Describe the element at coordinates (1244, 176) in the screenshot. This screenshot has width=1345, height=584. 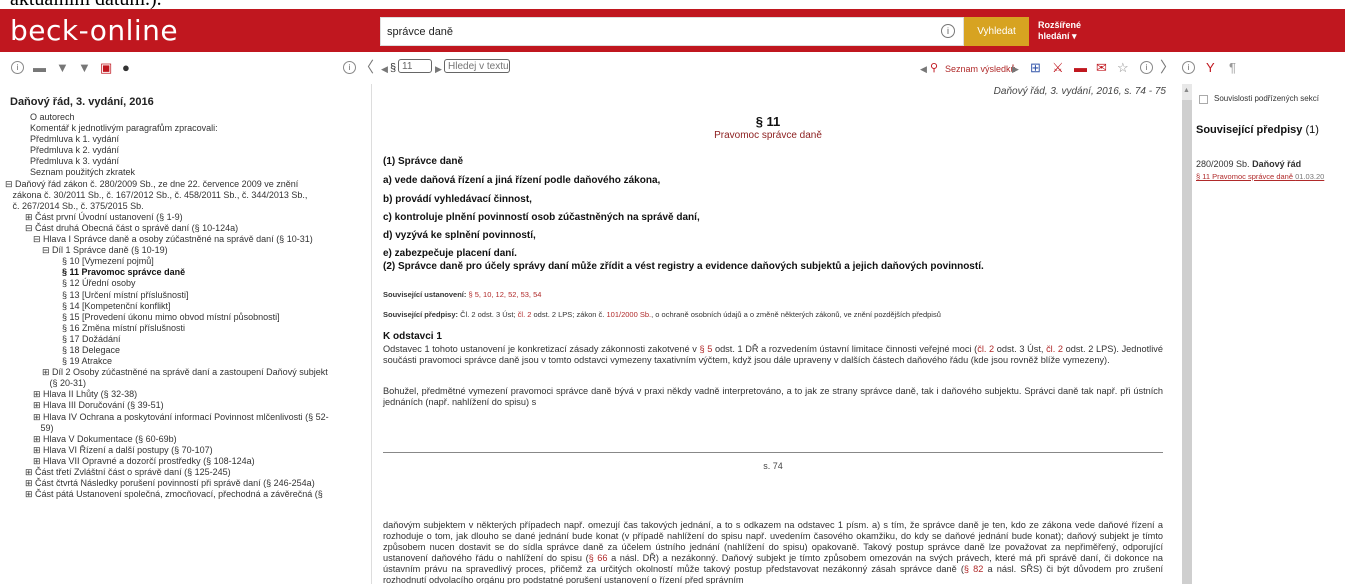
I see `related-link-text: § 11 Pravomoc správce daně` at that location.